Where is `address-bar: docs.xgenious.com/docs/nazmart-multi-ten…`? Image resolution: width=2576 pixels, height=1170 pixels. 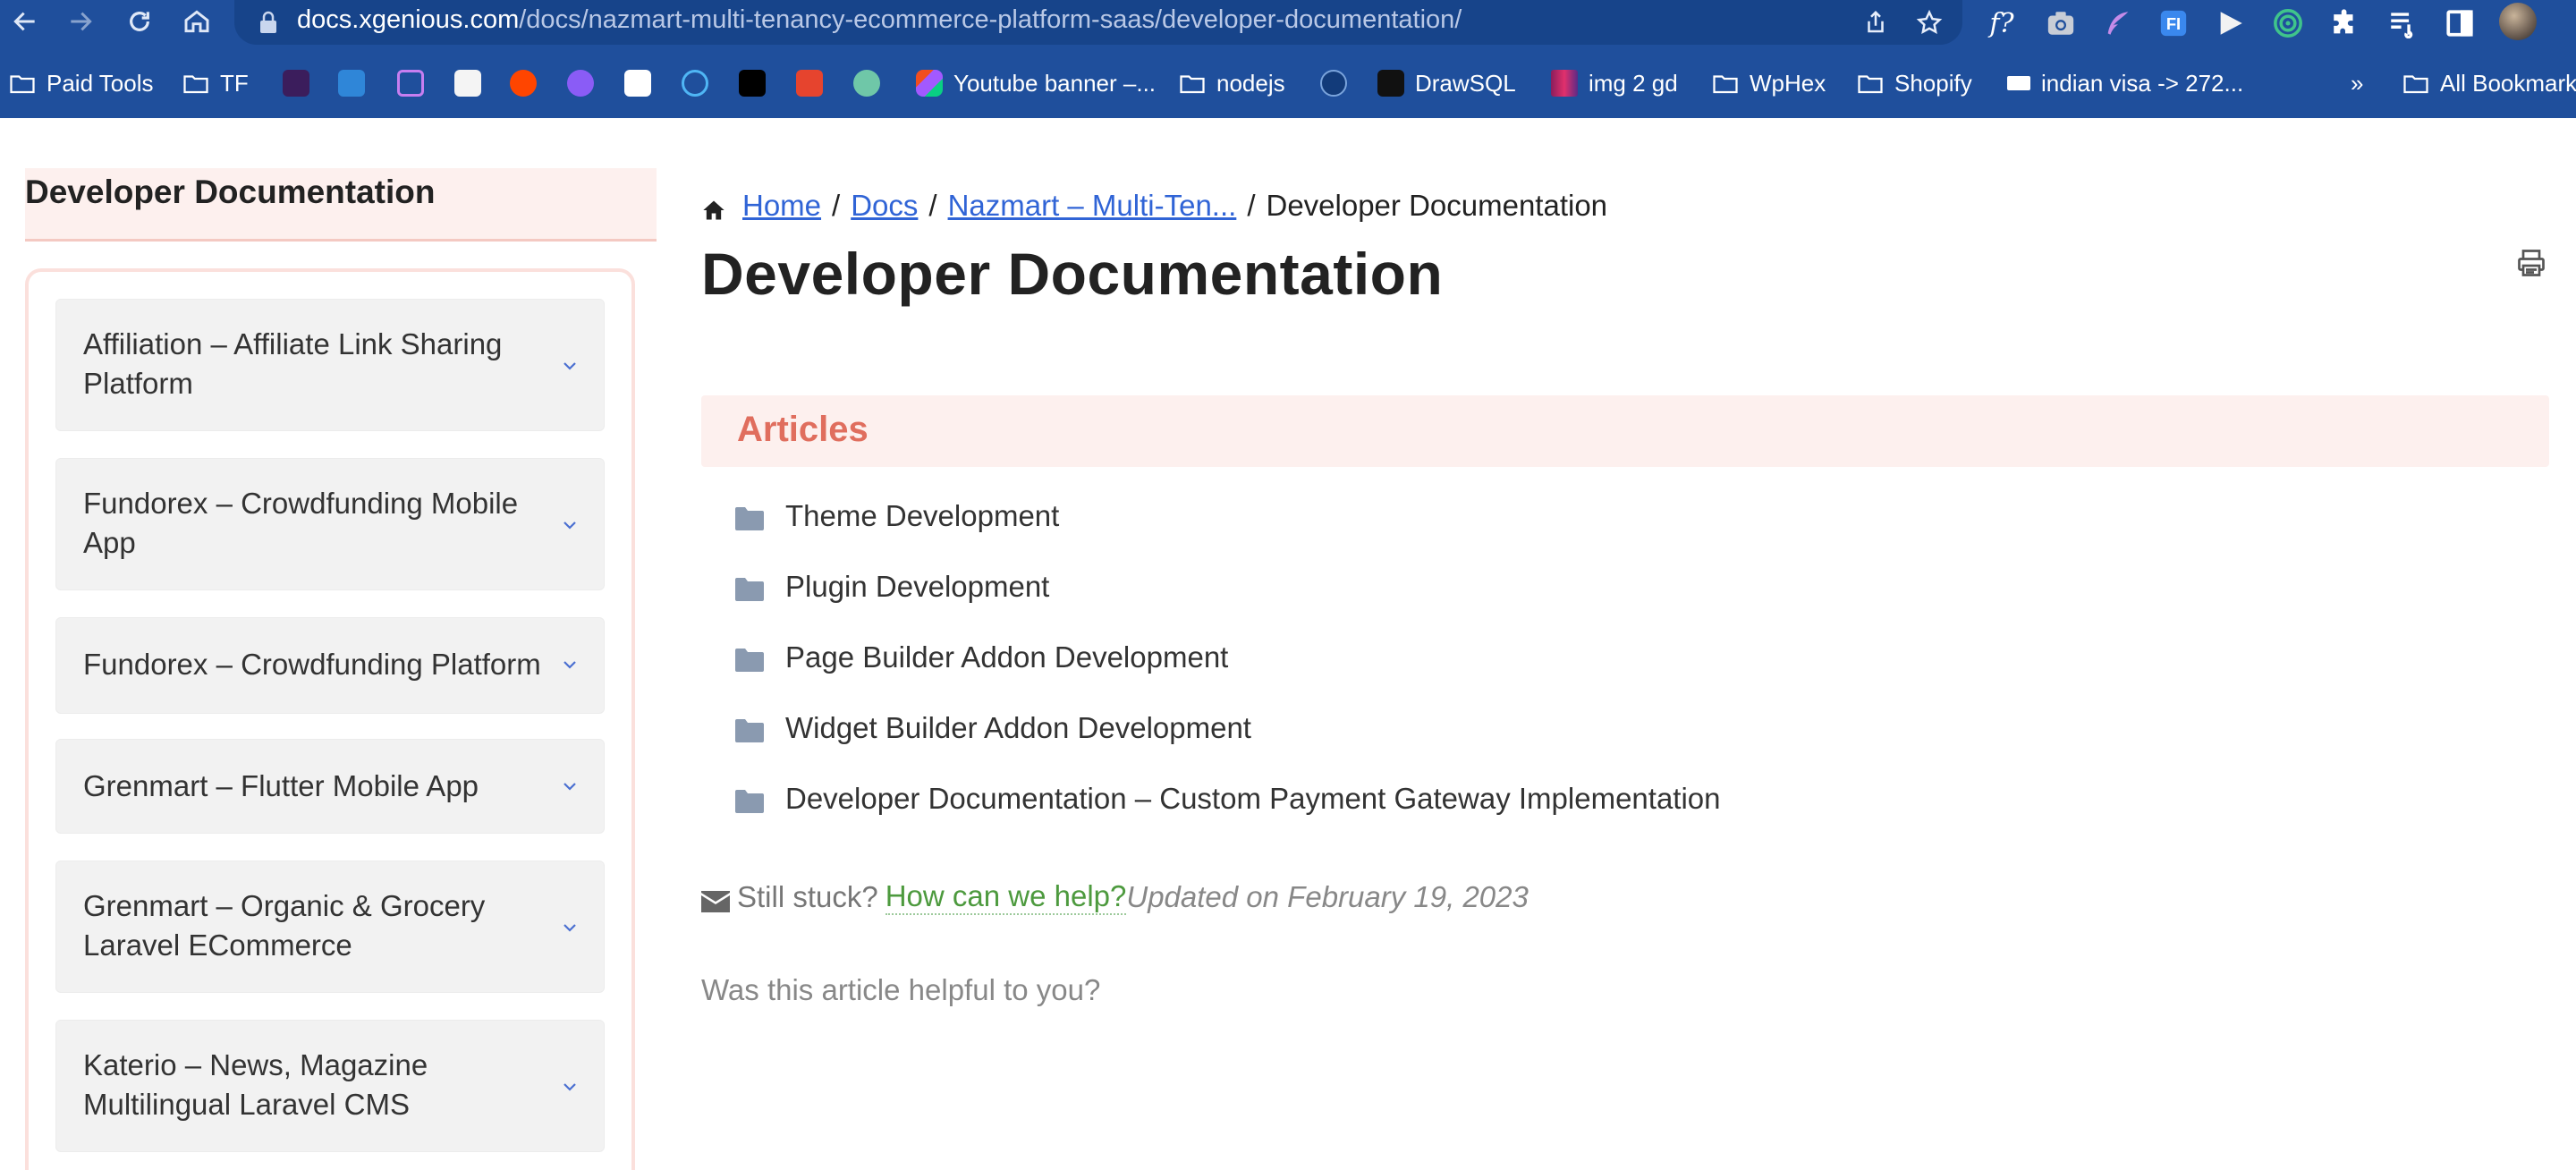
address-bar: docs.xgenious.com/docs/nazmart-multi-ten… is located at coordinates (1098, 22).